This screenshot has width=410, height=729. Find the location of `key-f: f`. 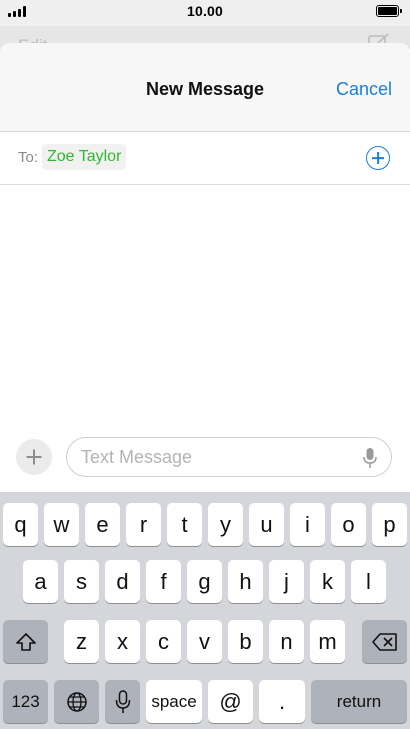

key-f: f is located at coordinates (163, 581).